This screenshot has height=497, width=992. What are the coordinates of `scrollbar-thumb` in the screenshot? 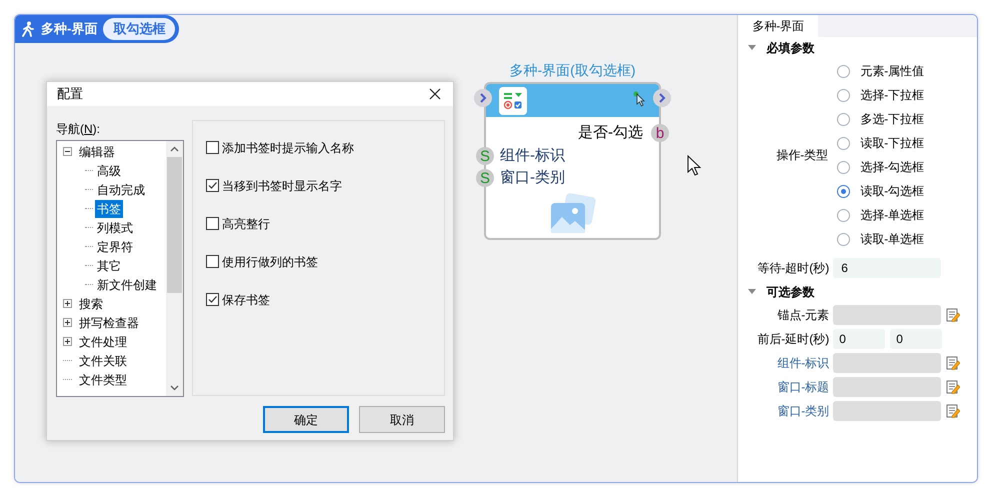 It's located at (174, 225).